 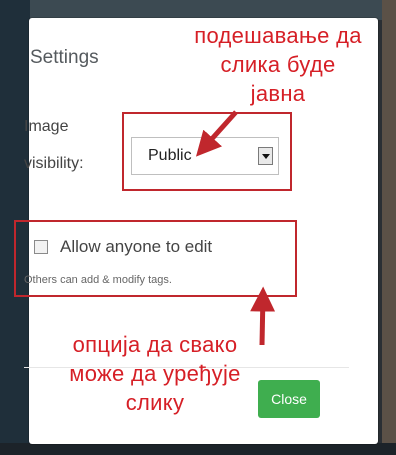 I want to click on annotation-arrow-bottom, so click(x=263, y=316).